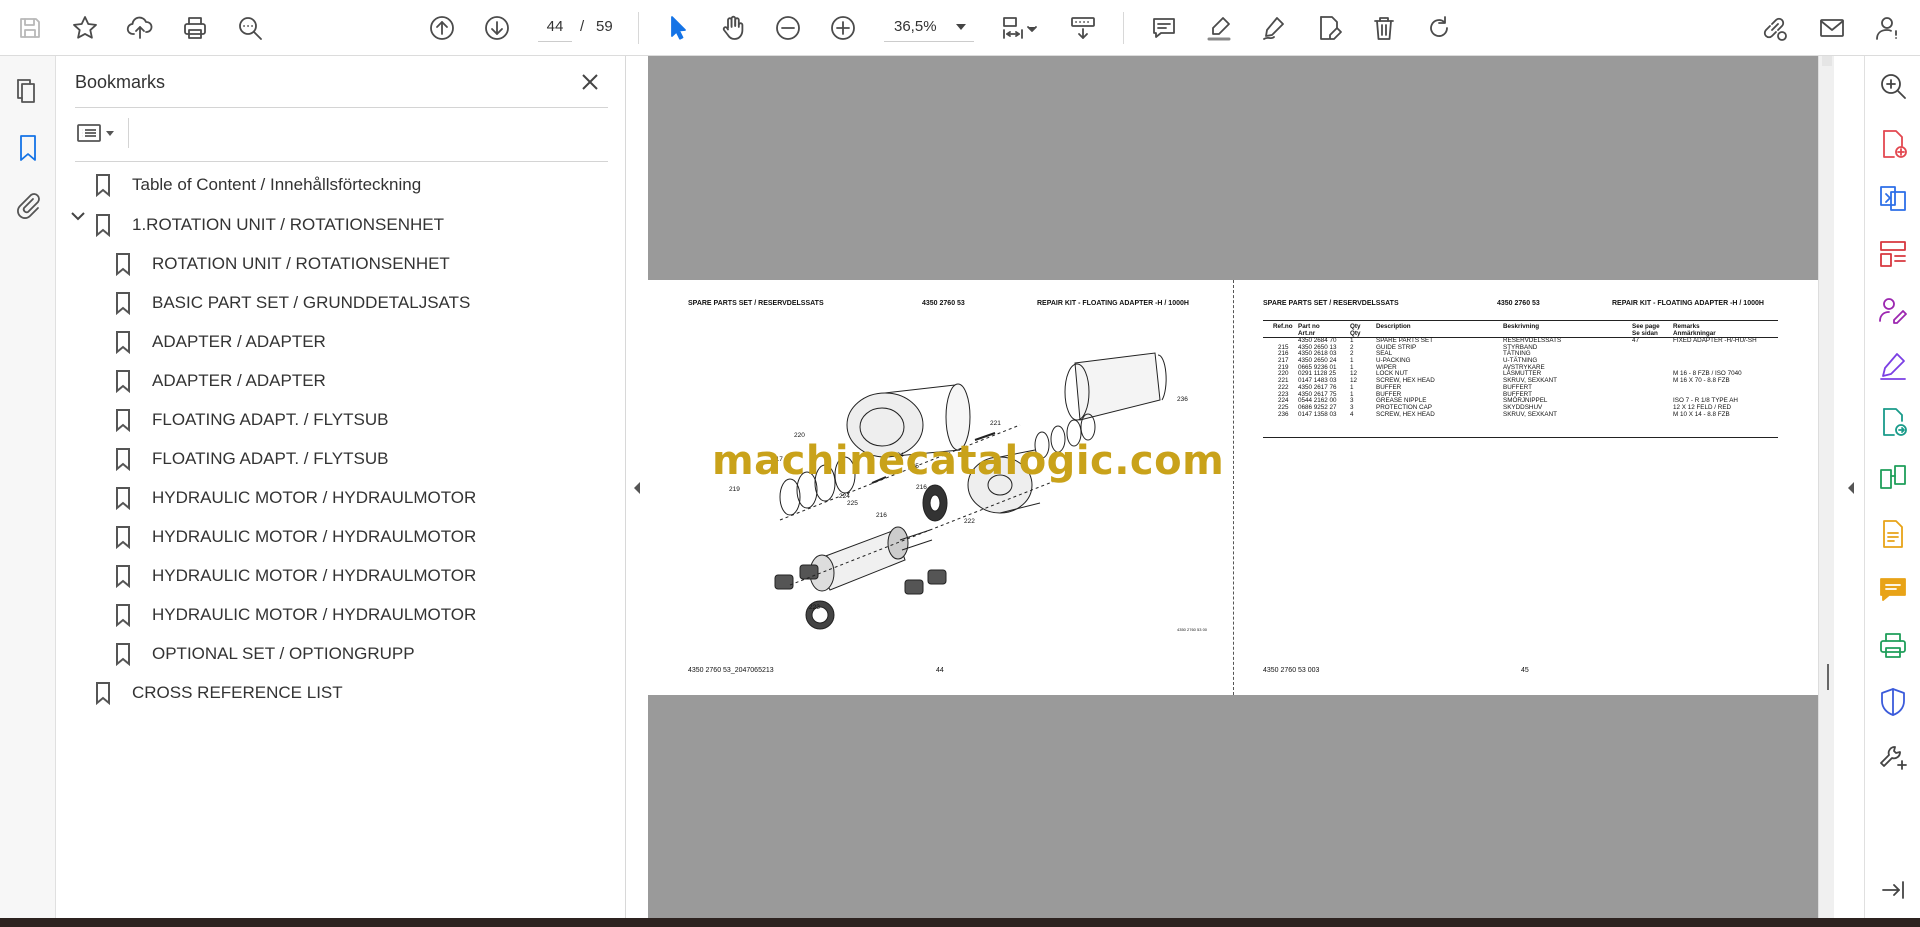 The image size is (1920, 927). I want to click on create-pdf-icon, so click(1893, 144).